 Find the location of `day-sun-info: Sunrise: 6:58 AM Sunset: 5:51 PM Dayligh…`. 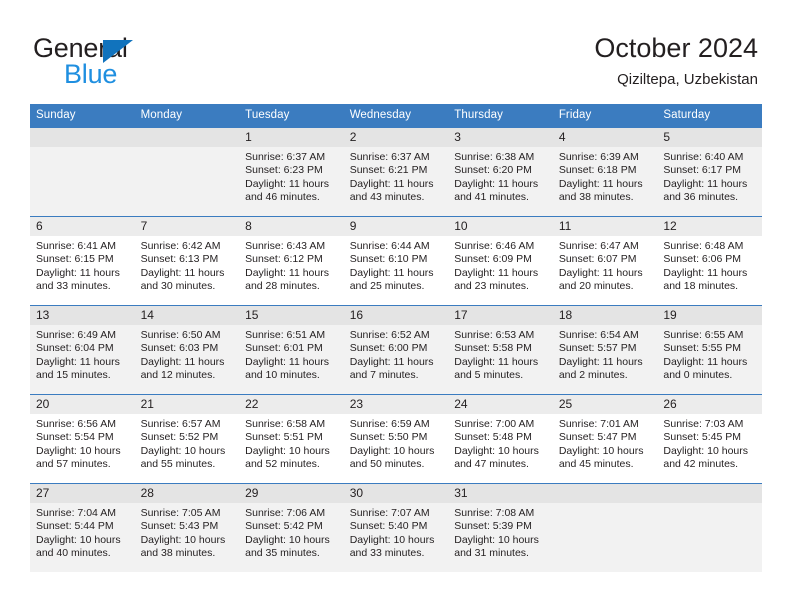

day-sun-info: Sunrise: 6:58 AM Sunset: 5:51 PM Dayligh… is located at coordinates (287, 444).